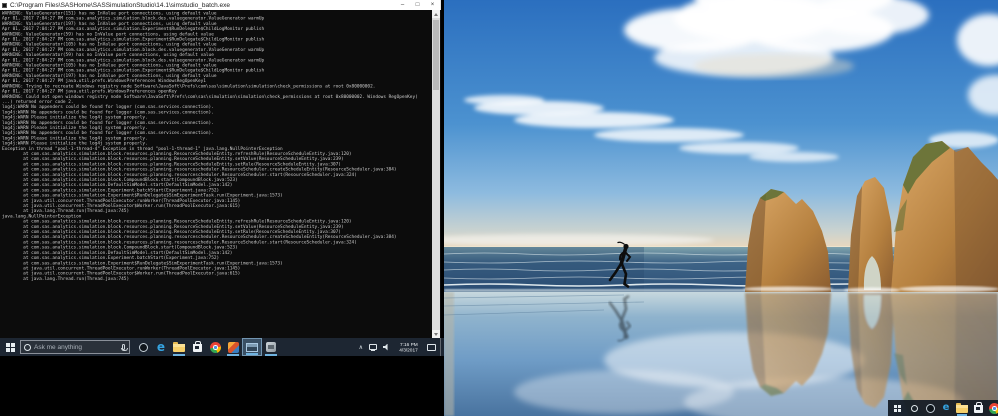  I want to click on console-window-icon, so click(252, 347).